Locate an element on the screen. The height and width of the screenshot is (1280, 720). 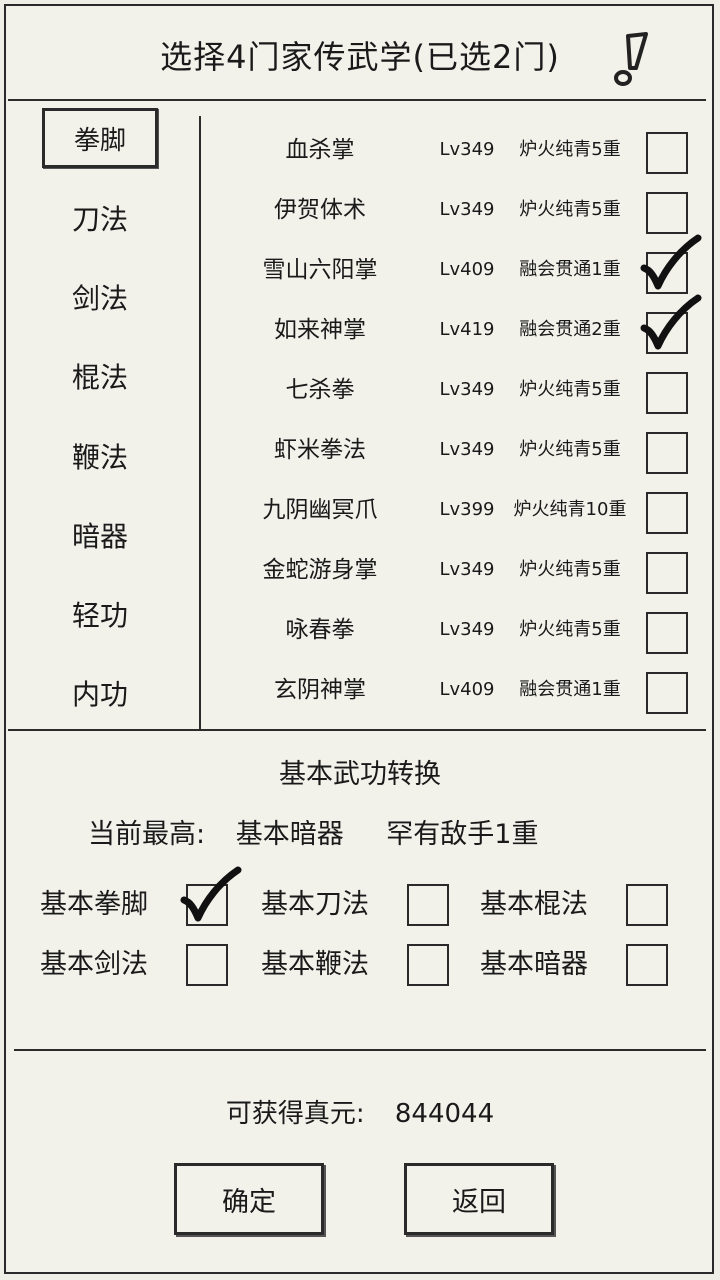
skill-name: 血杀掌 is located at coordinates (320, 150).